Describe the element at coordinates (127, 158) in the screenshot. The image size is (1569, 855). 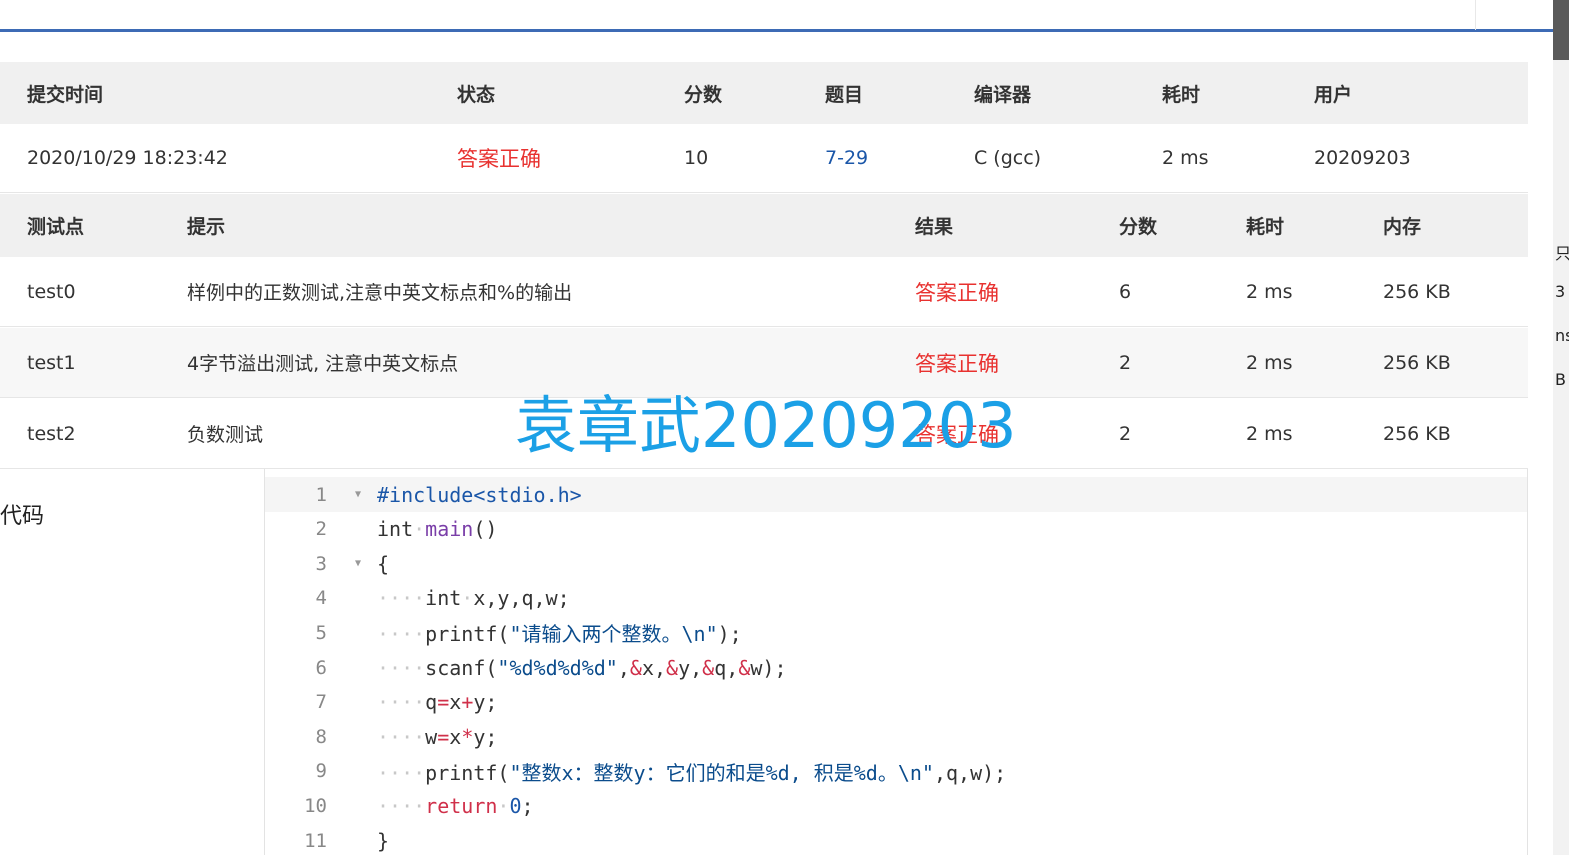
I see `submit-time: 2020/10/29 18:23:42` at that location.